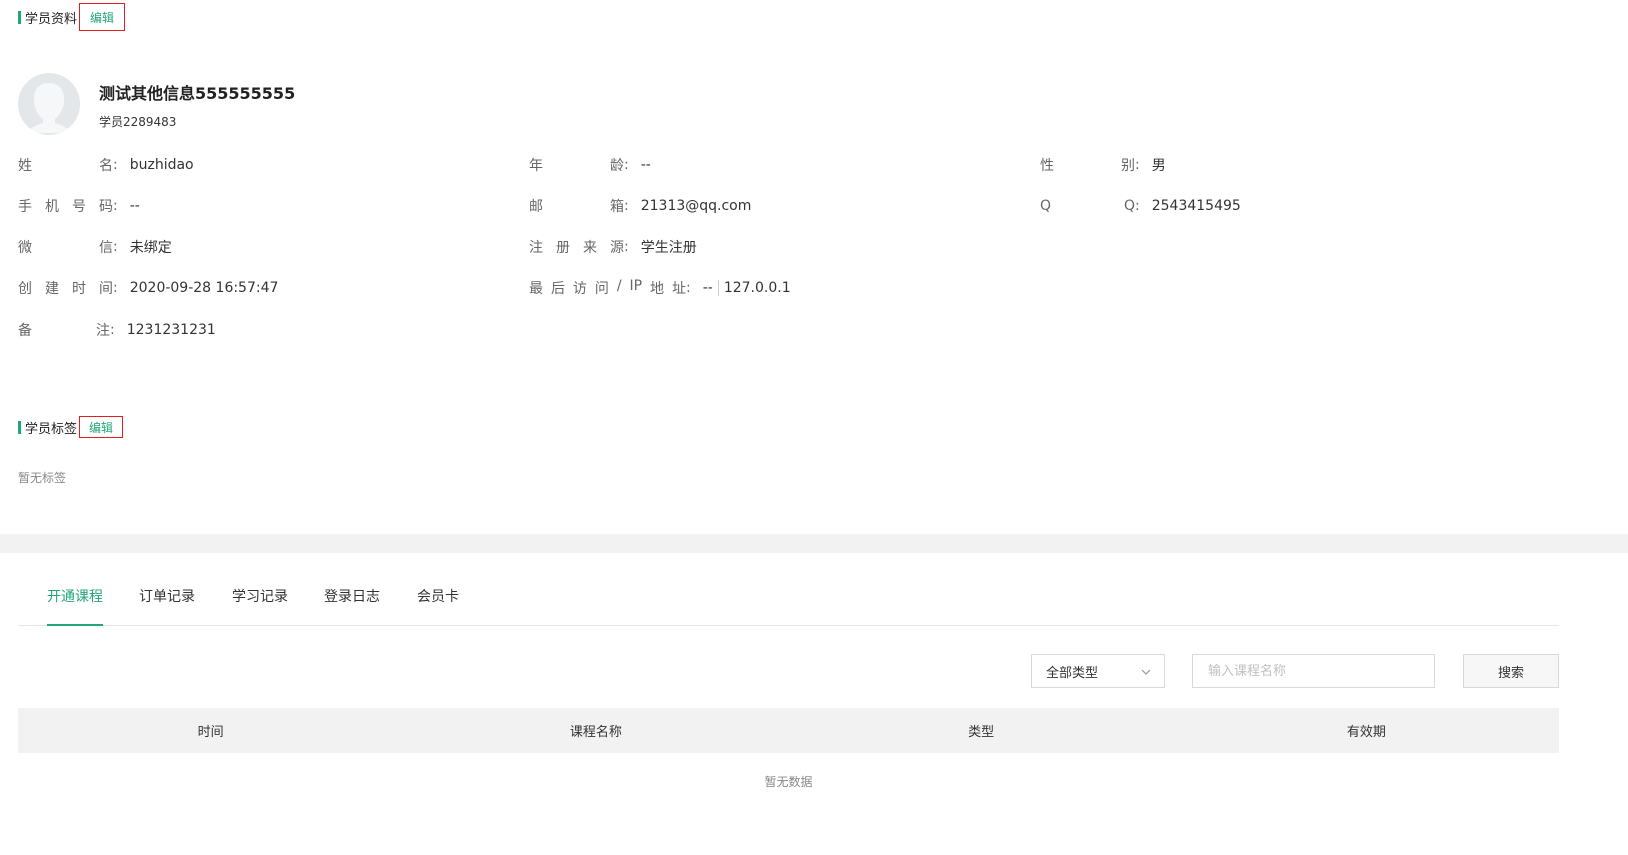 Image resolution: width=1628 pixels, height=855 pixels. Describe the element at coordinates (51, 19) in the screenshot. I see `student-info-title: 学员资料` at that location.